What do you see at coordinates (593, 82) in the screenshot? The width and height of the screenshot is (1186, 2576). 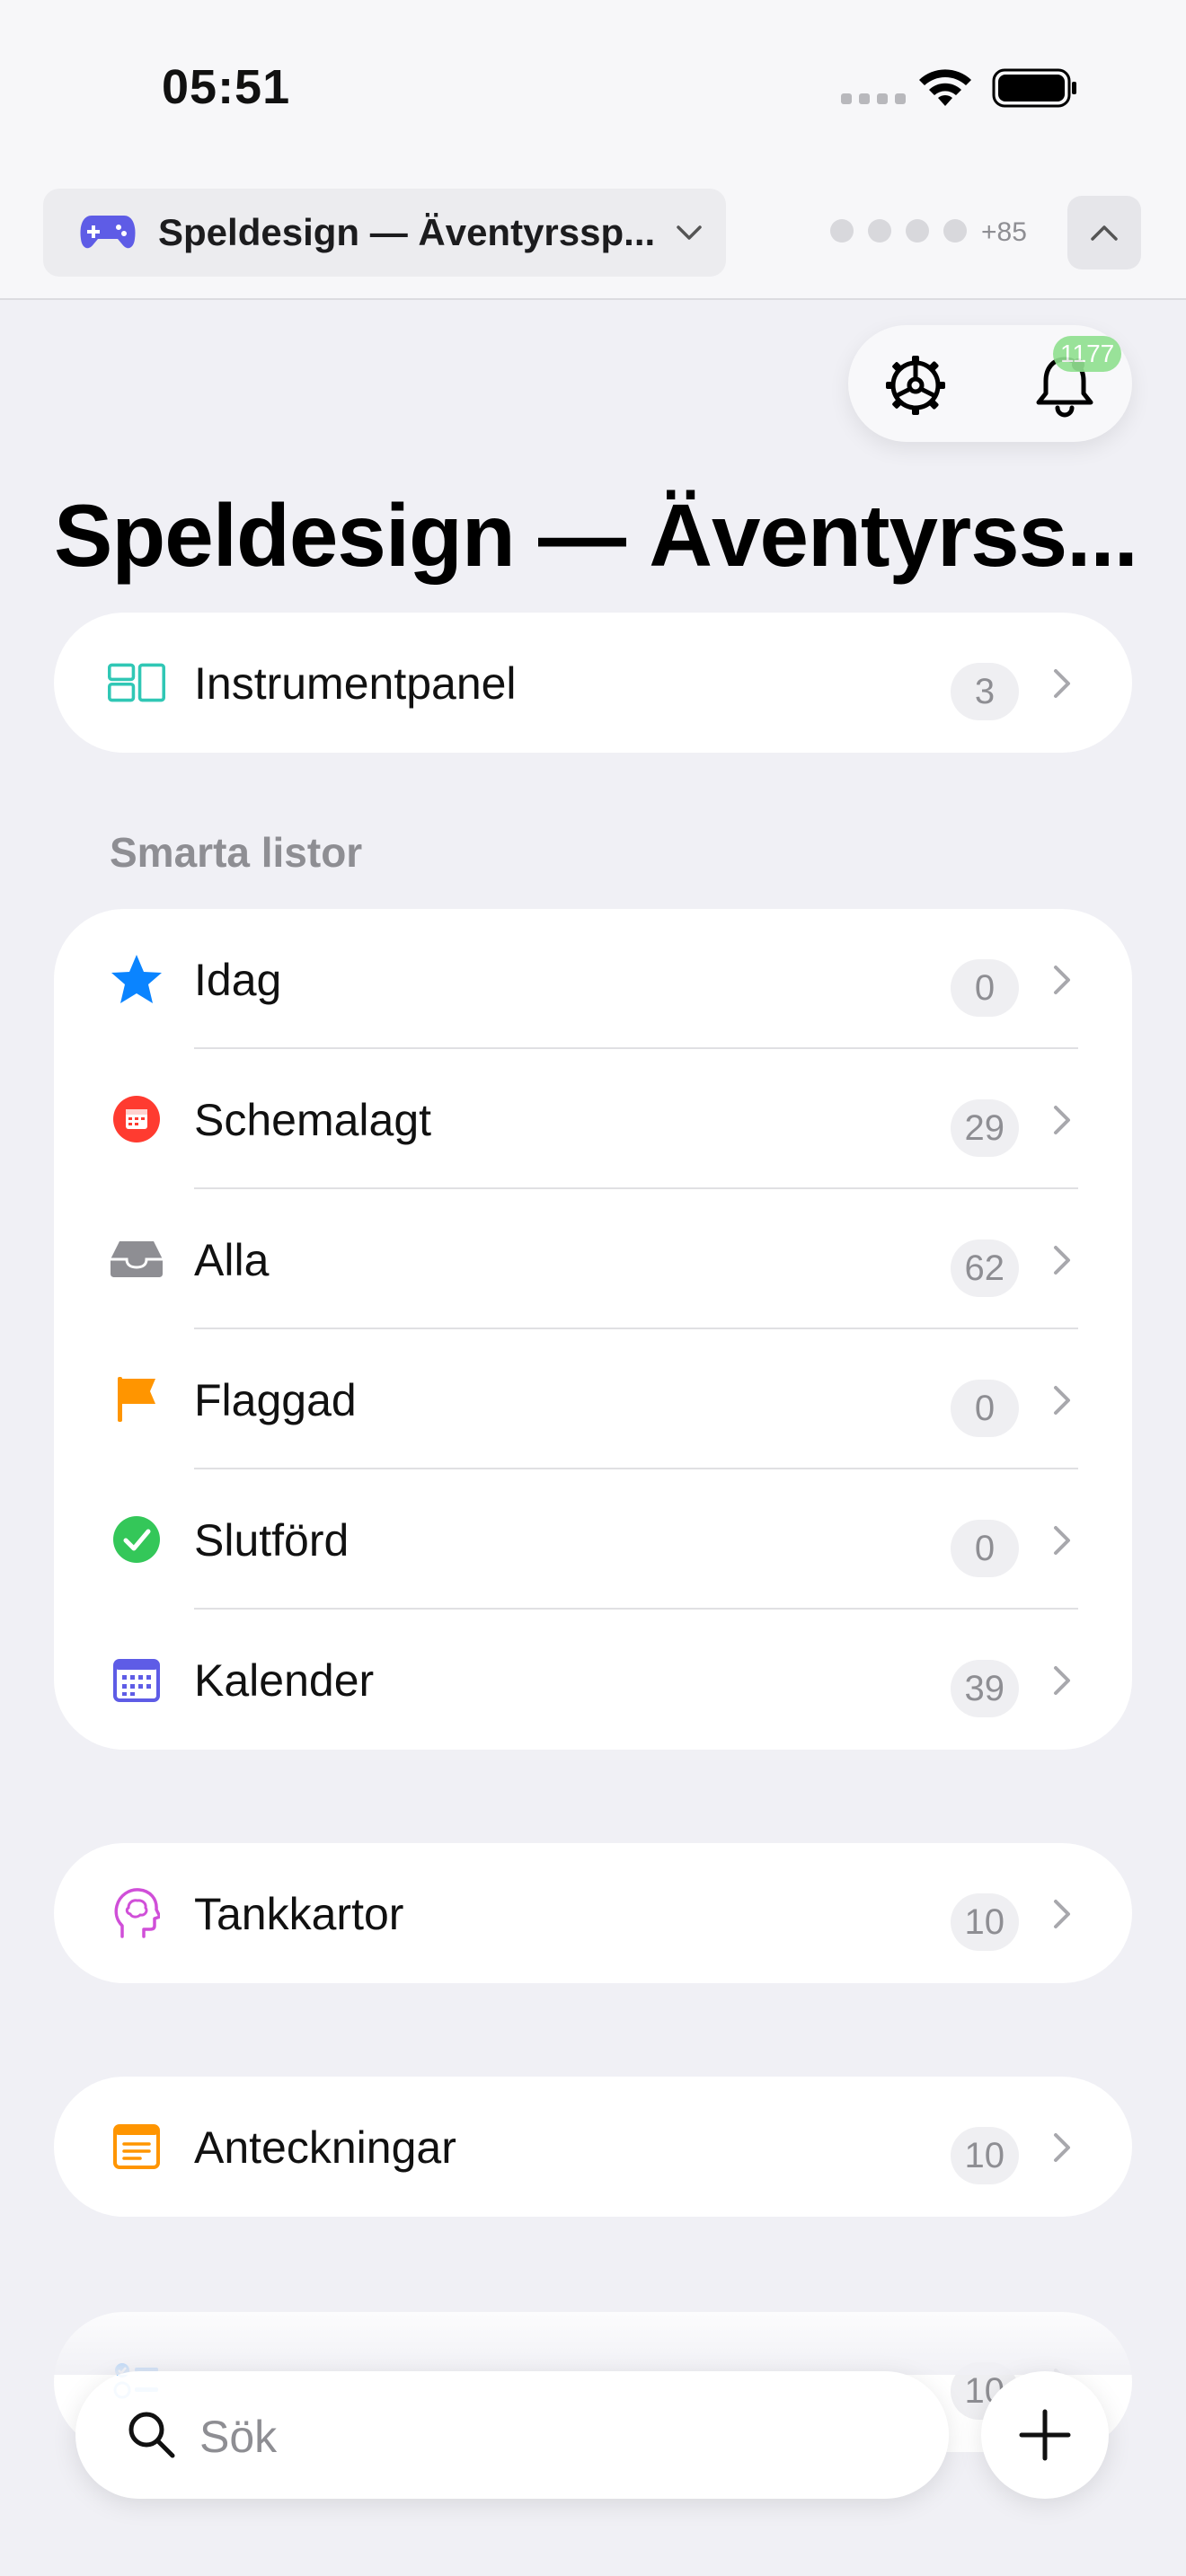 I see `status-bar: 05:51` at bounding box center [593, 82].